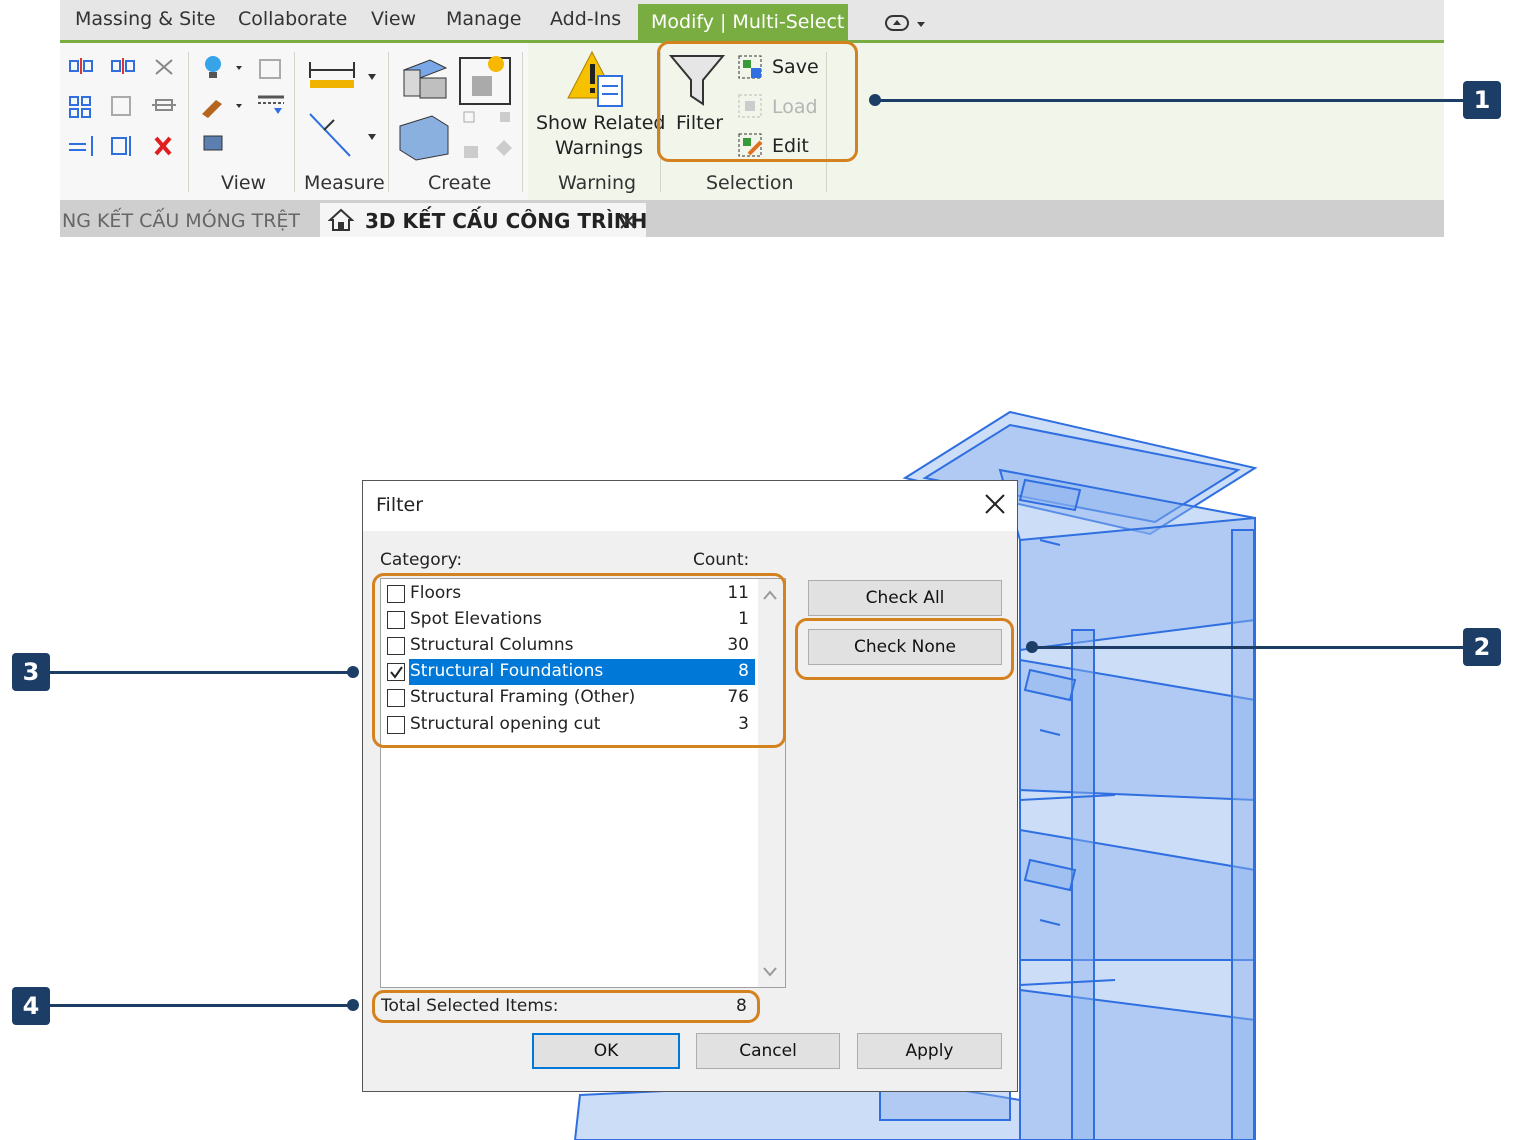 This screenshot has height=1140, width=1520. I want to click on view-tab-3d-label: 3D KẾT CẤU CÔNG TRÌNH, so click(506, 221).